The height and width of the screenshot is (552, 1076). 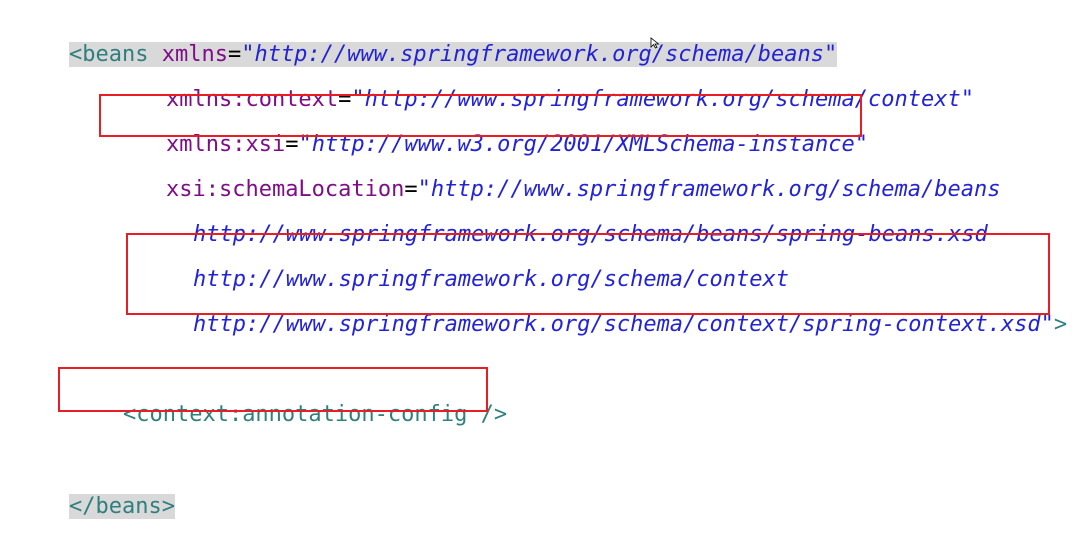 I want to click on tag-close-end-bracket: >, so click(x=168, y=506).